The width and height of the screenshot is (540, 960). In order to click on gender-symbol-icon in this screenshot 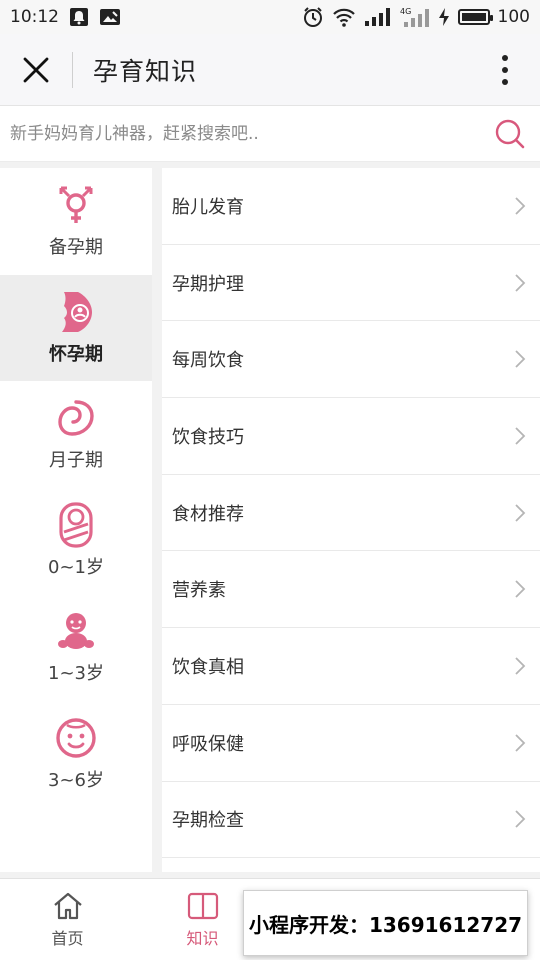, I will do `click(76, 205)`.